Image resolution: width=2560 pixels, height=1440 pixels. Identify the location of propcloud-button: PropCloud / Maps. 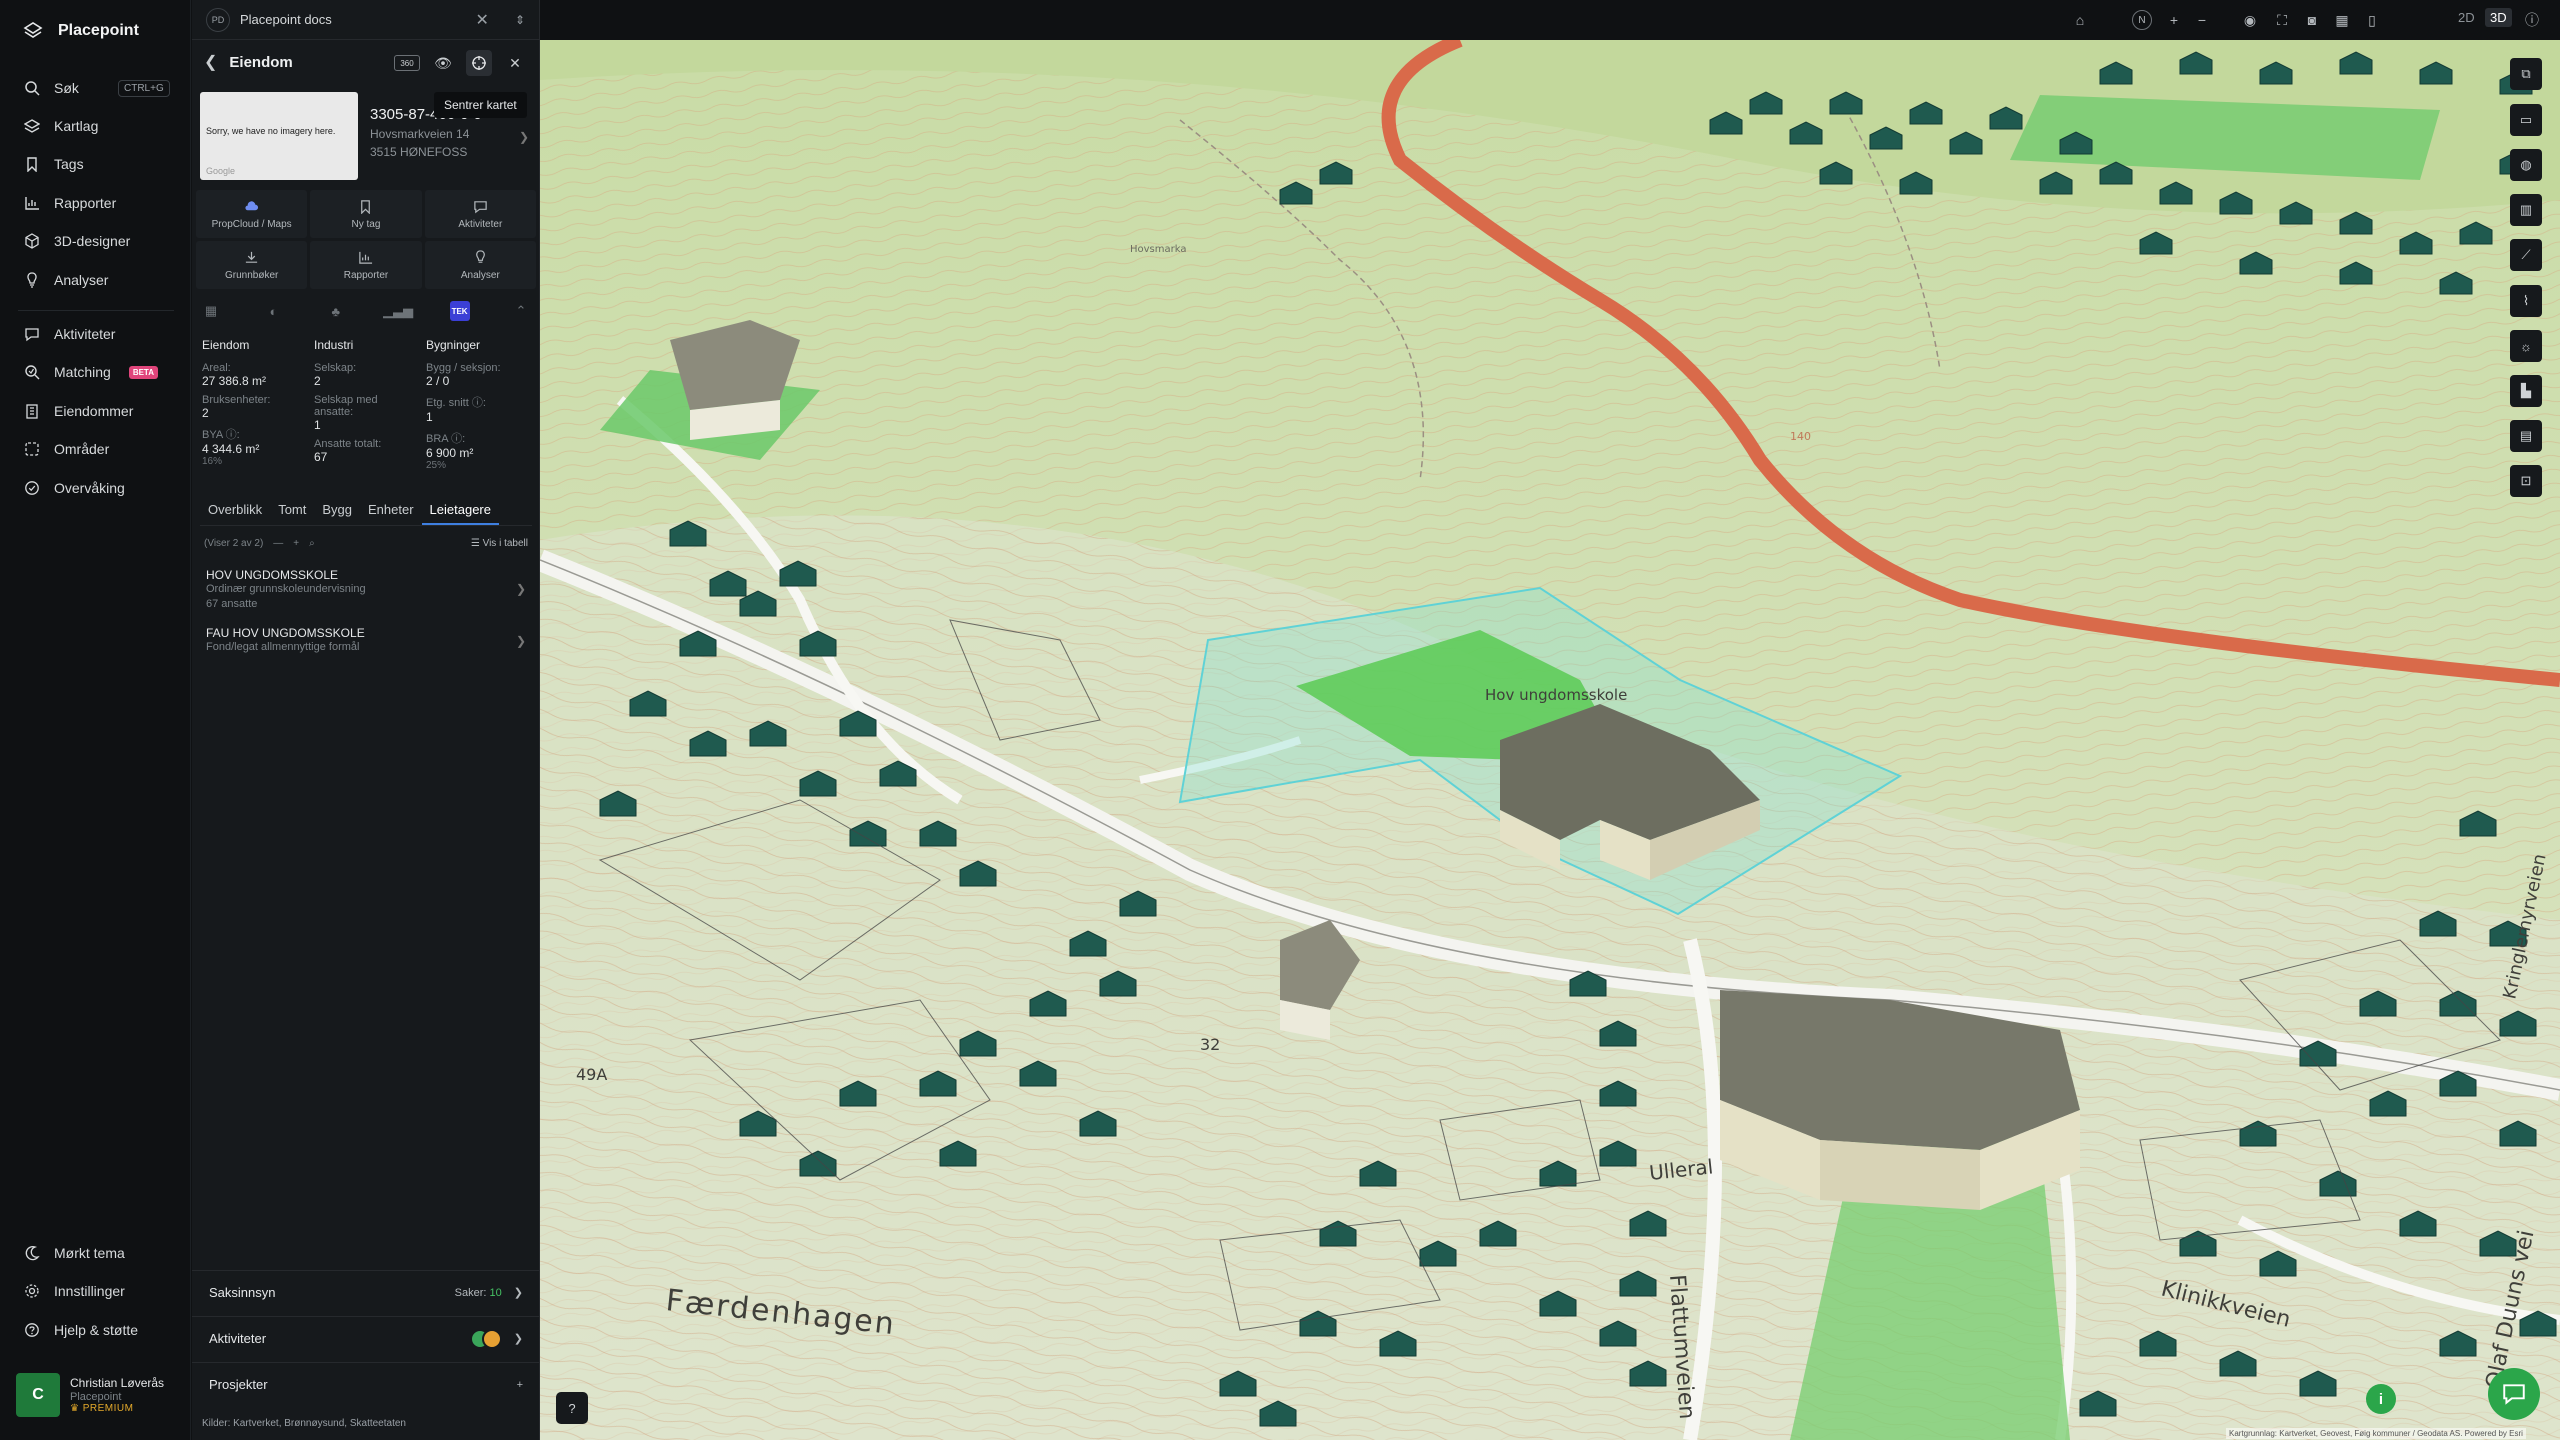
(252, 214).